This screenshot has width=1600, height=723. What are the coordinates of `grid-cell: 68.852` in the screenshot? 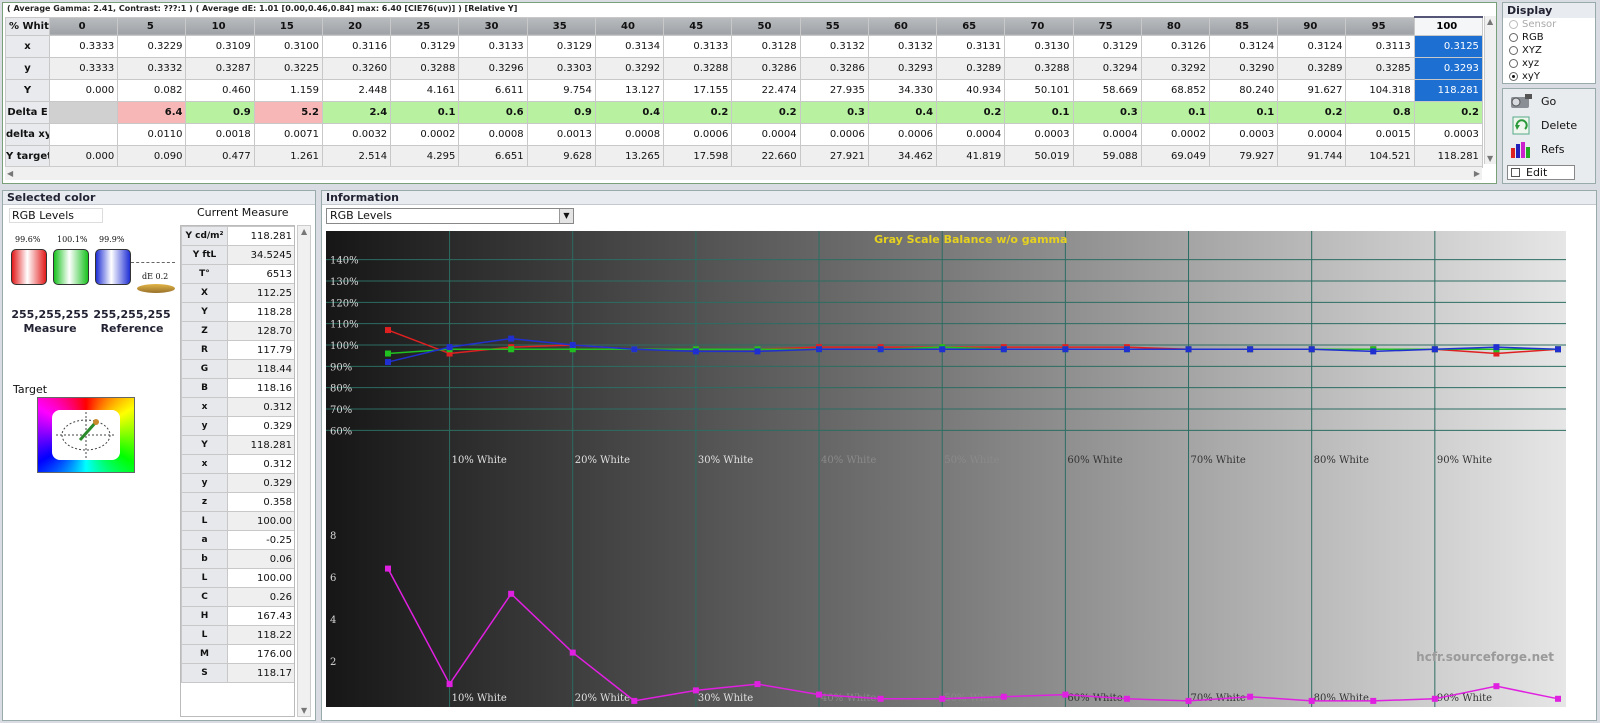 It's located at (1175, 90).